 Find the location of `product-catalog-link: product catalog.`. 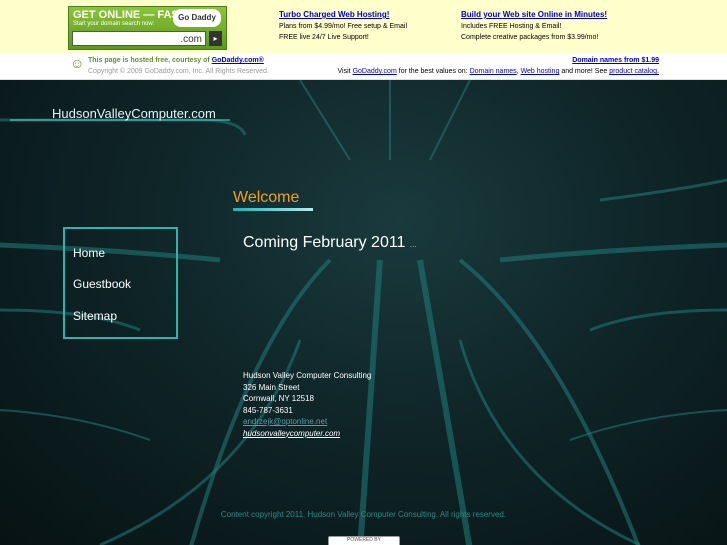

product-catalog-link: product catalog. is located at coordinates (634, 71).